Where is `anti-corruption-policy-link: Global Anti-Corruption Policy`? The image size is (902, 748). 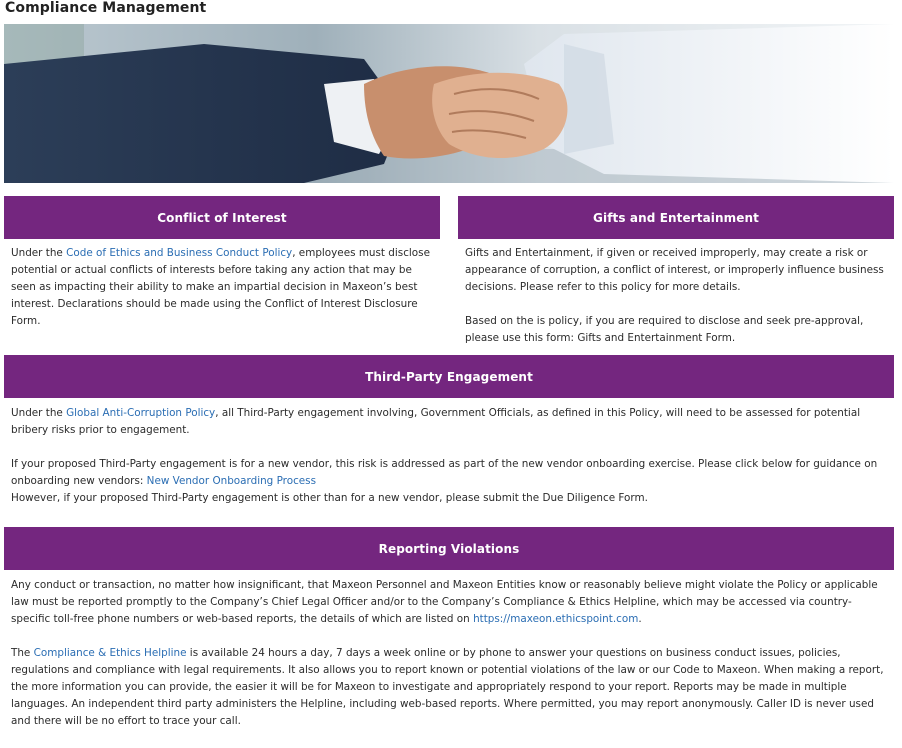 anti-corruption-policy-link: Global Anti-Corruption Policy is located at coordinates (140, 413).